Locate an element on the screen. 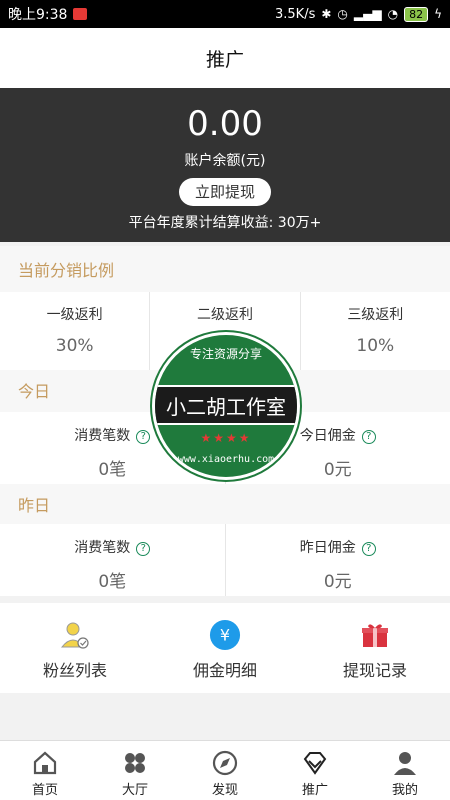 The image size is (450, 800). yesterday-count-value: 0笔 is located at coordinates (112, 582).